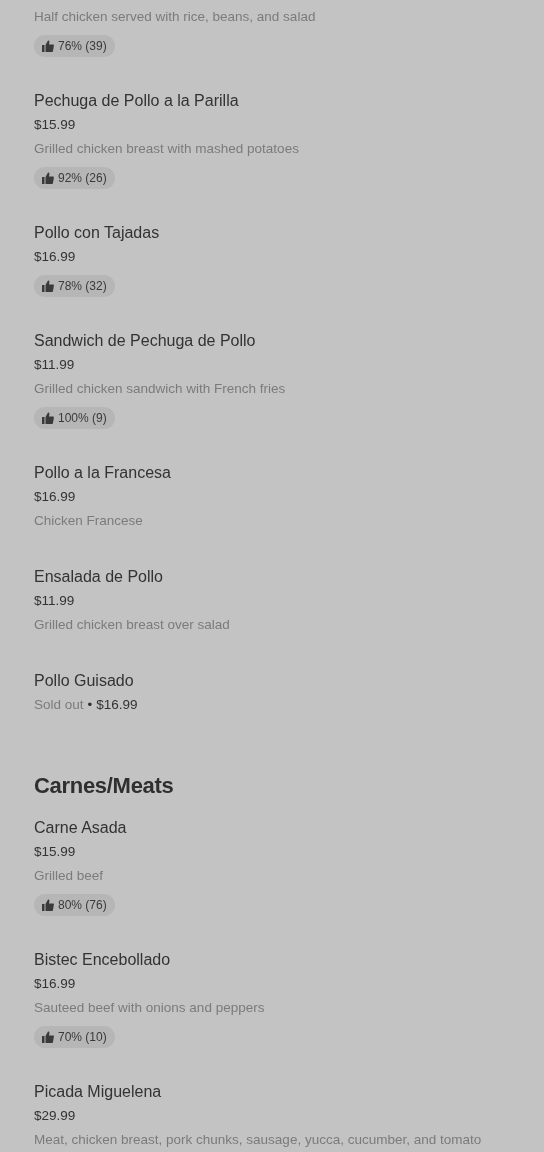  What do you see at coordinates (69, 876) in the screenshot?
I see `item-description: Grilled beef` at bounding box center [69, 876].